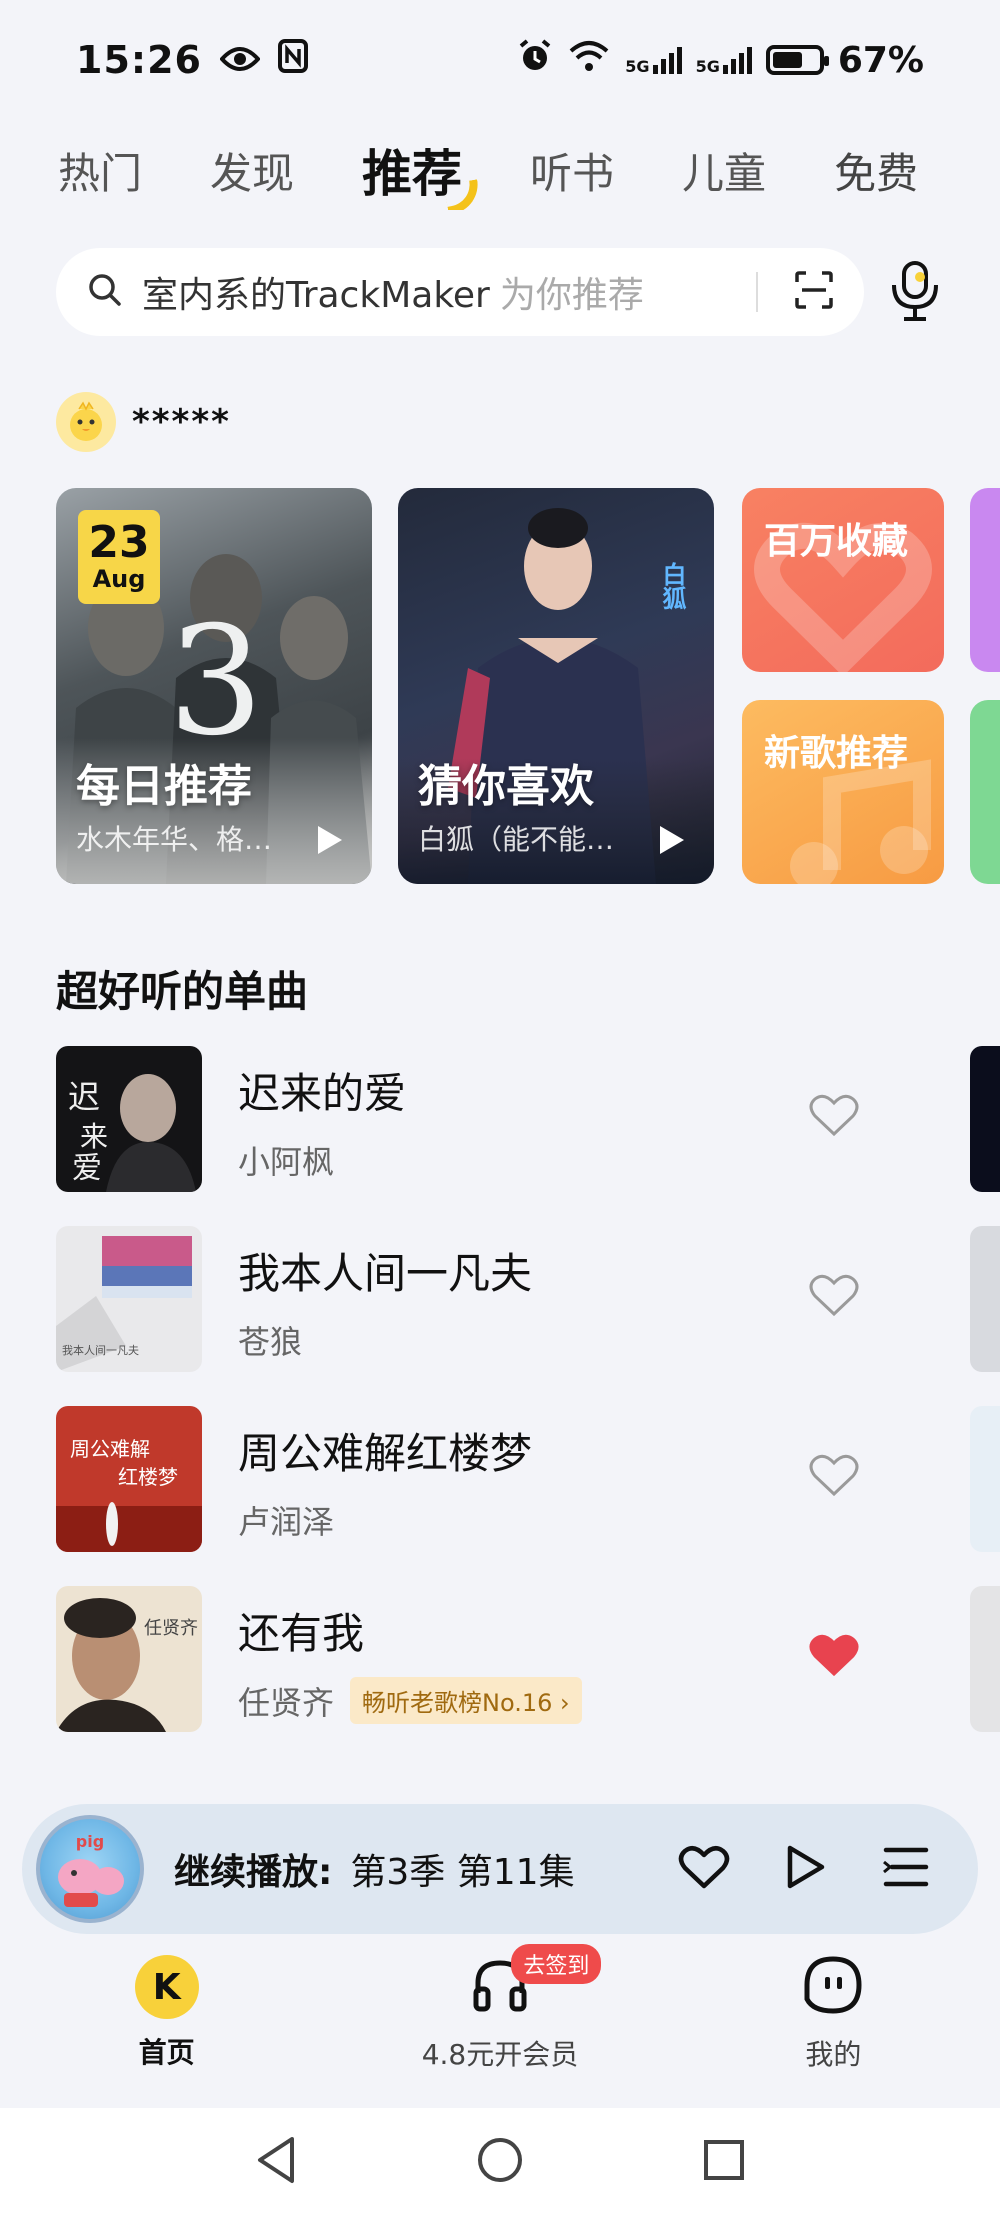 The width and height of the screenshot is (1000, 2215). Describe the element at coordinates (556, 686) in the screenshot. I see `guess-you-like-card: 白狐 猜你喜欢 白狐（能不能为我）` at that location.